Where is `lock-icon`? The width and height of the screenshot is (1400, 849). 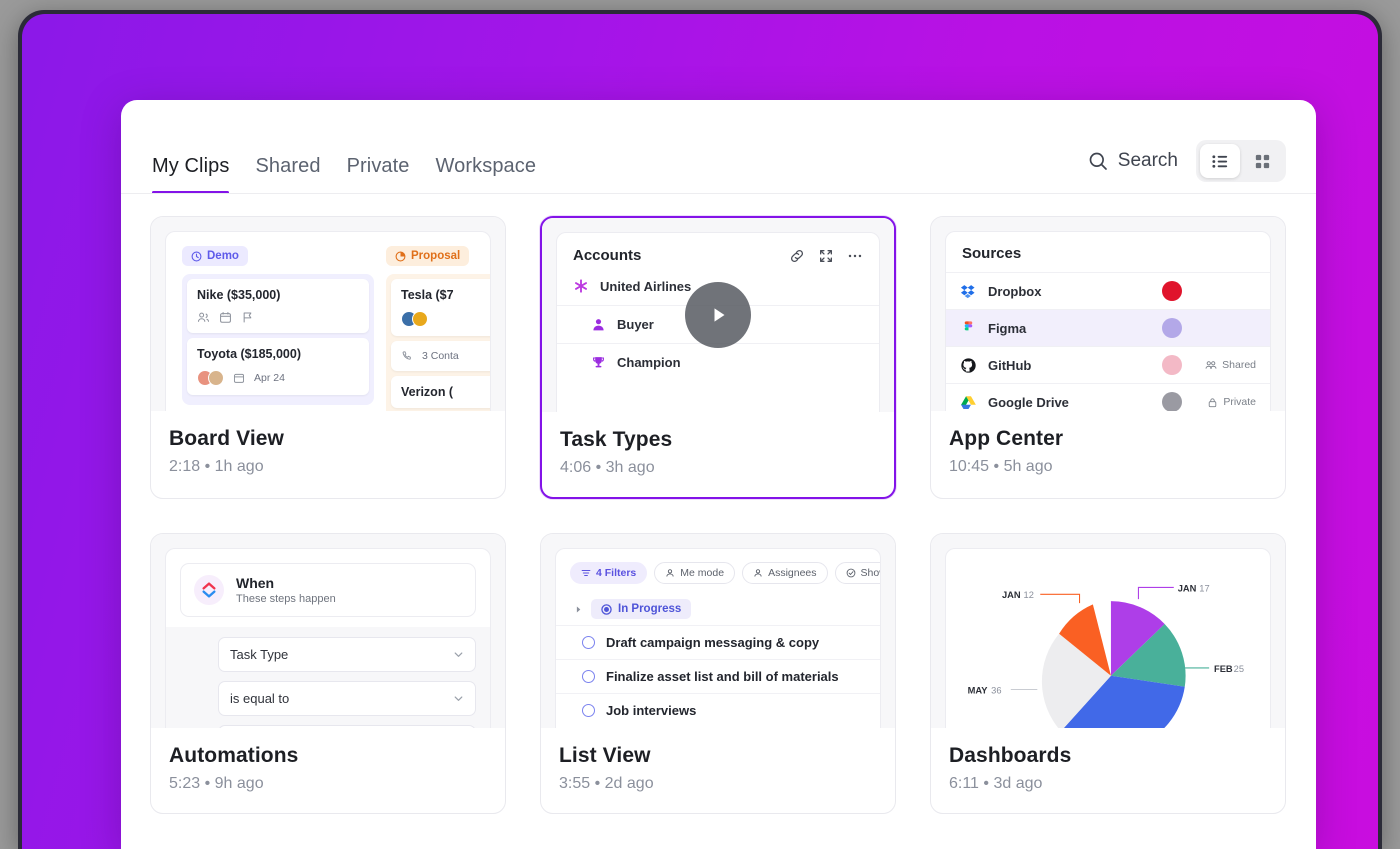 lock-icon is located at coordinates (1213, 402).